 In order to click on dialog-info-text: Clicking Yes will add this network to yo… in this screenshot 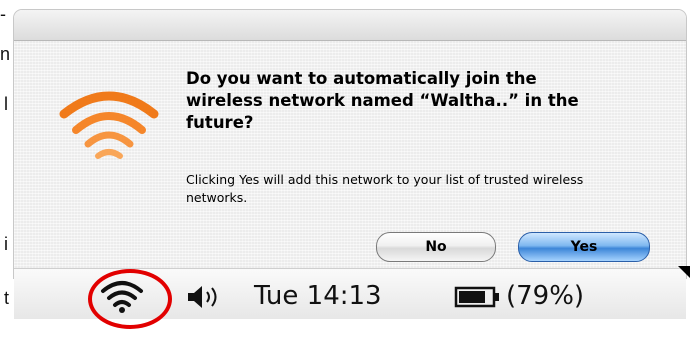, I will do `click(385, 188)`.